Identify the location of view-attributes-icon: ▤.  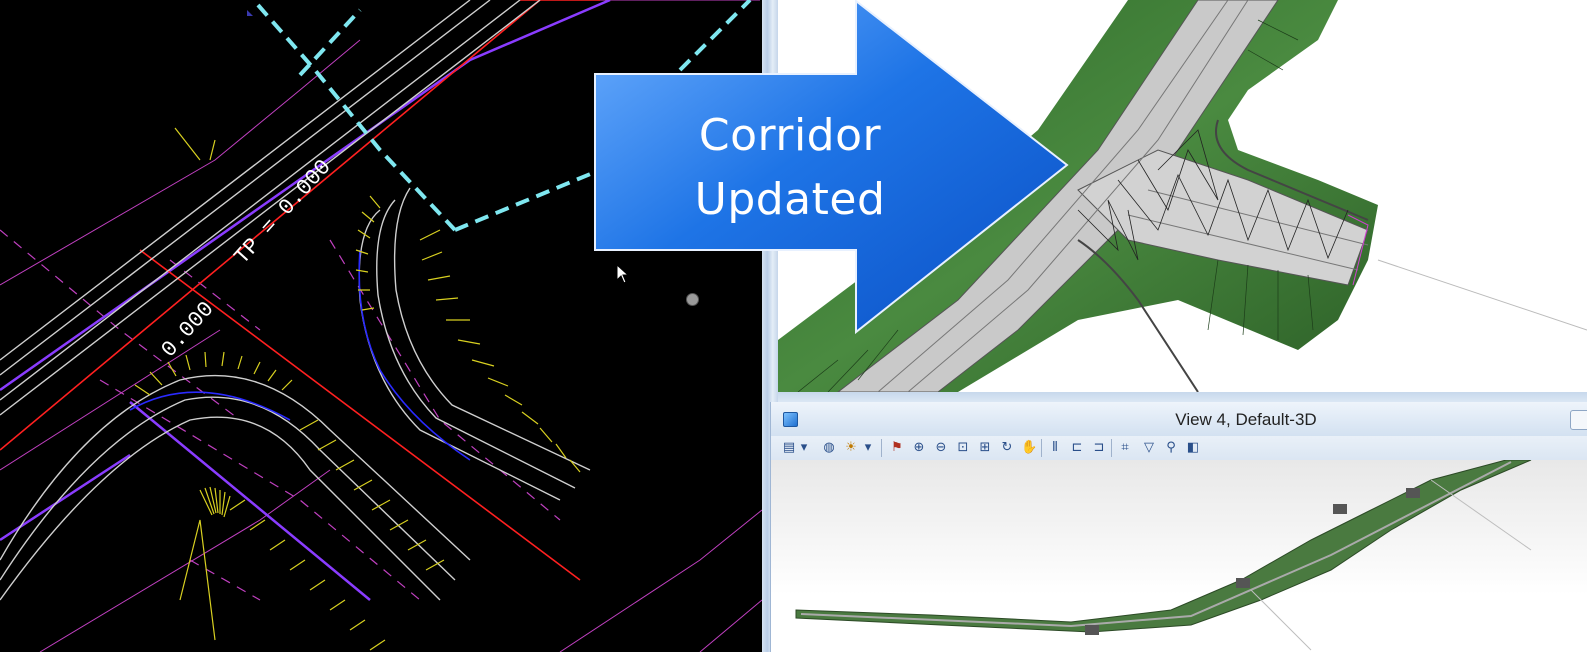
(789, 448).